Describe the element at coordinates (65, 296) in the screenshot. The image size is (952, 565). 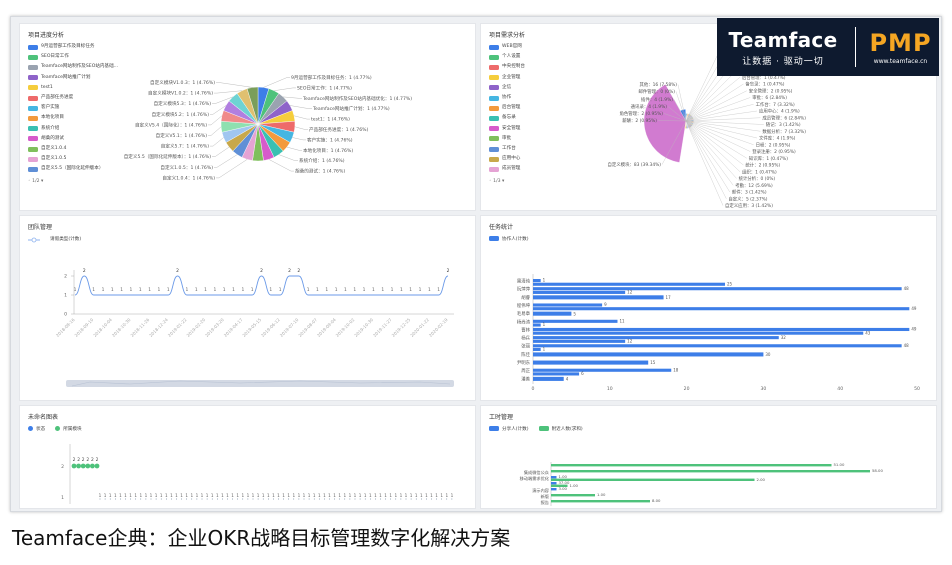
I see `y-tick-label: 1` at that location.